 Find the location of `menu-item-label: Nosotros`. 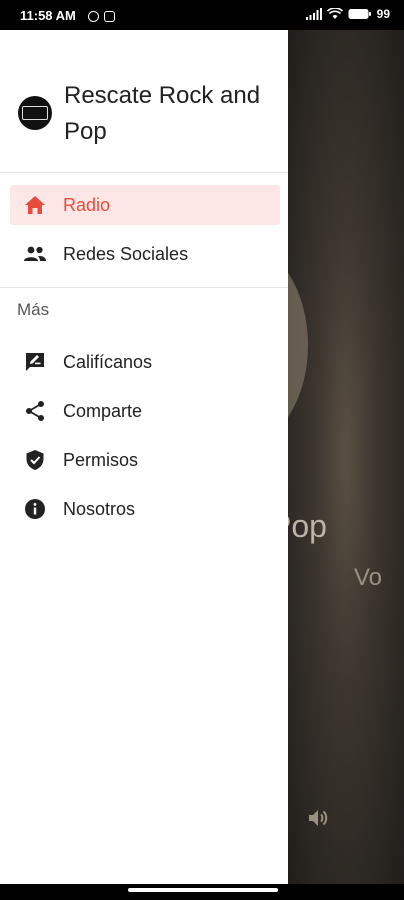

menu-item-label: Nosotros is located at coordinates (99, 508).